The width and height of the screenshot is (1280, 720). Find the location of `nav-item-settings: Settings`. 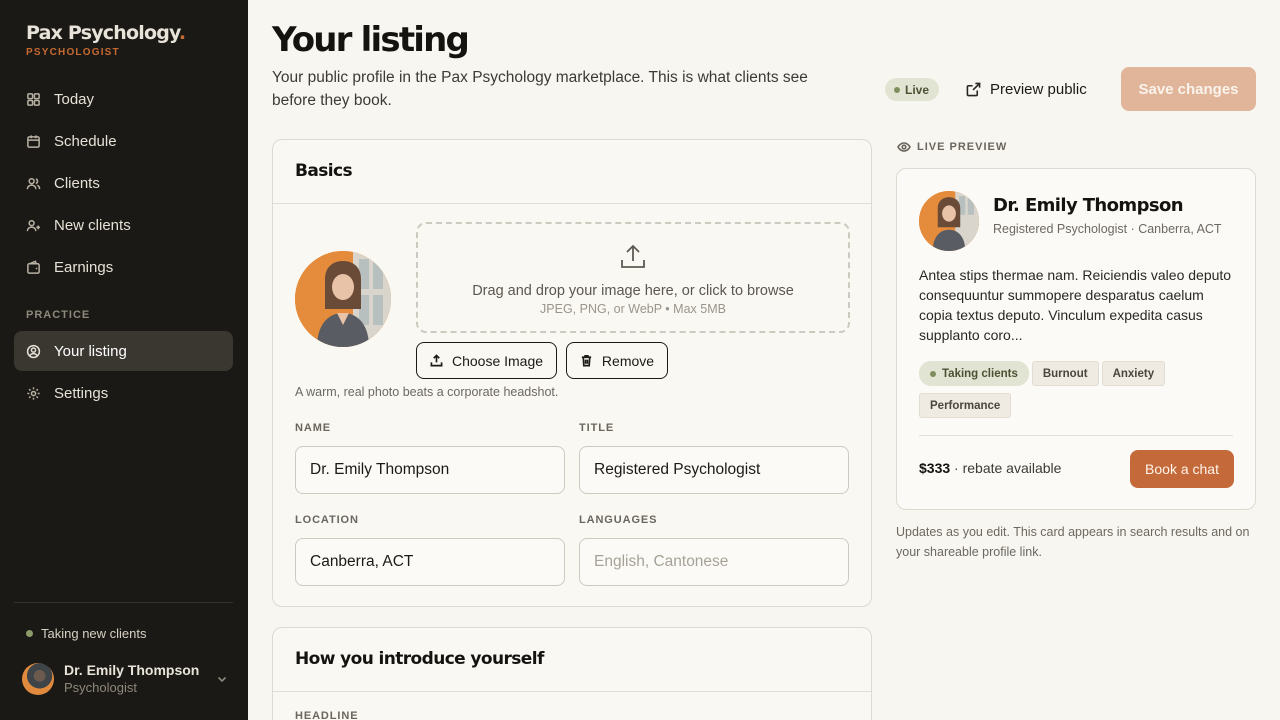

nav-item-settings: Settings is located at coordinates (123, 393).